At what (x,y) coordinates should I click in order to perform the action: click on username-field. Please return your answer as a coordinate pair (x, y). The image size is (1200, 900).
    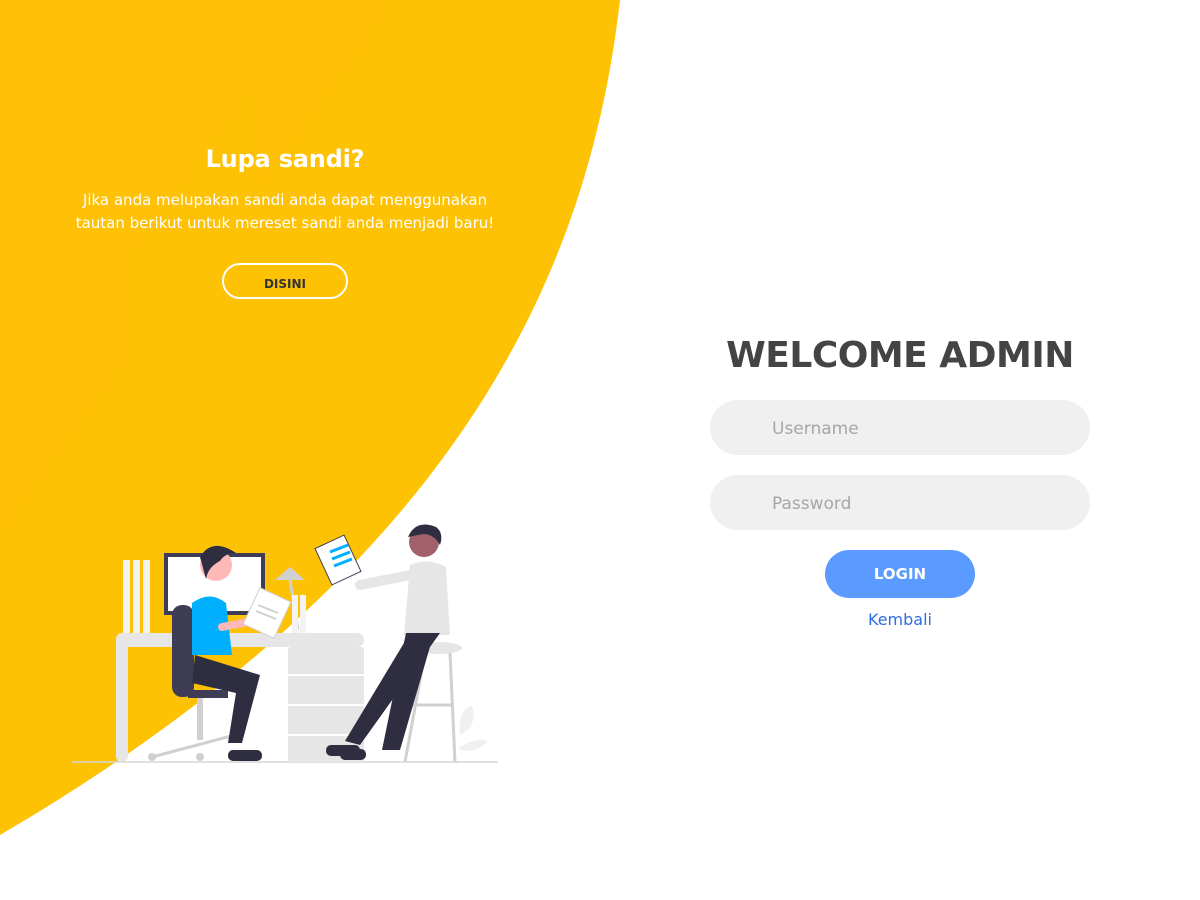
    Looking at the image, I should click on (900, 428).